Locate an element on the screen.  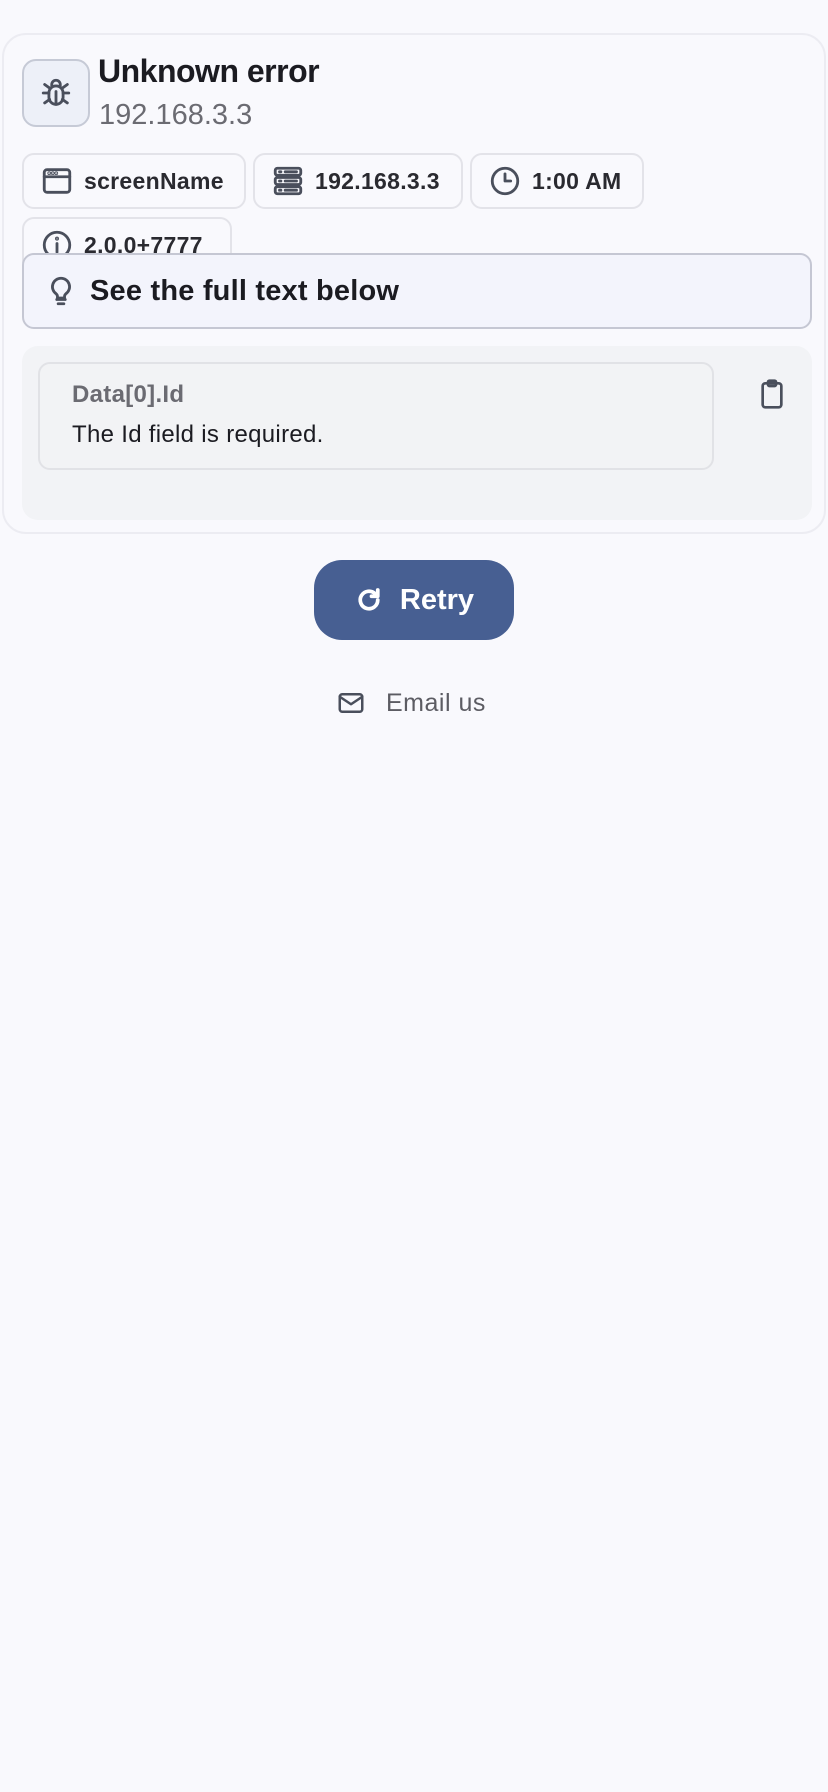
chip-screen-name: screenName is located at coordinates (134, 181).